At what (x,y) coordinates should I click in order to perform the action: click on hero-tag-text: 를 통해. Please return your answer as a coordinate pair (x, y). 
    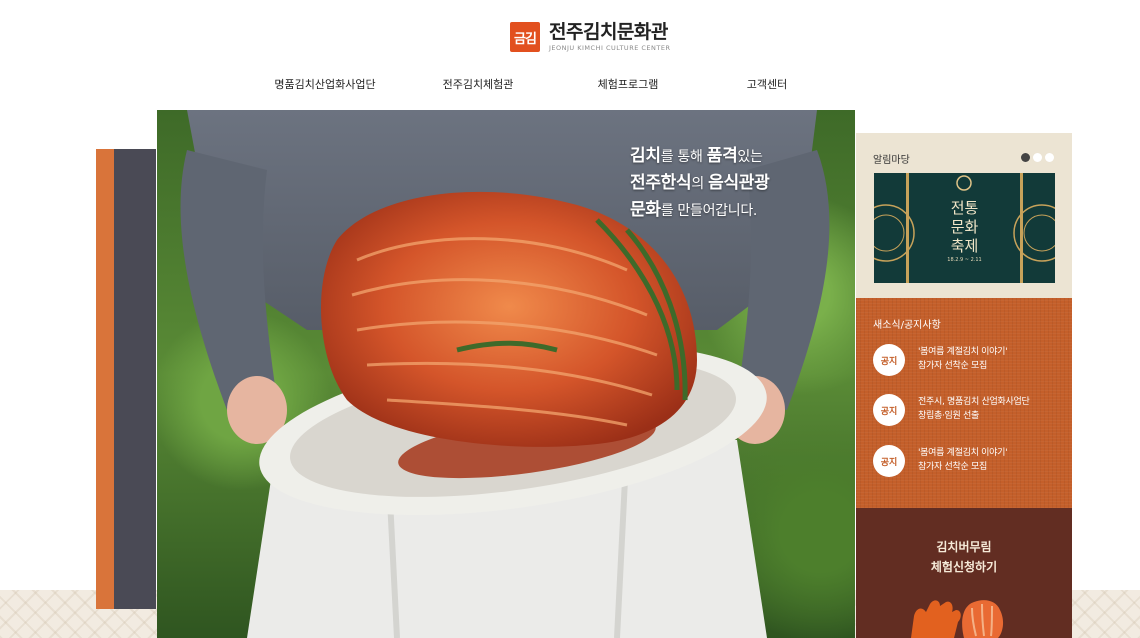
    Looking at the image, I should click on (683, 157).